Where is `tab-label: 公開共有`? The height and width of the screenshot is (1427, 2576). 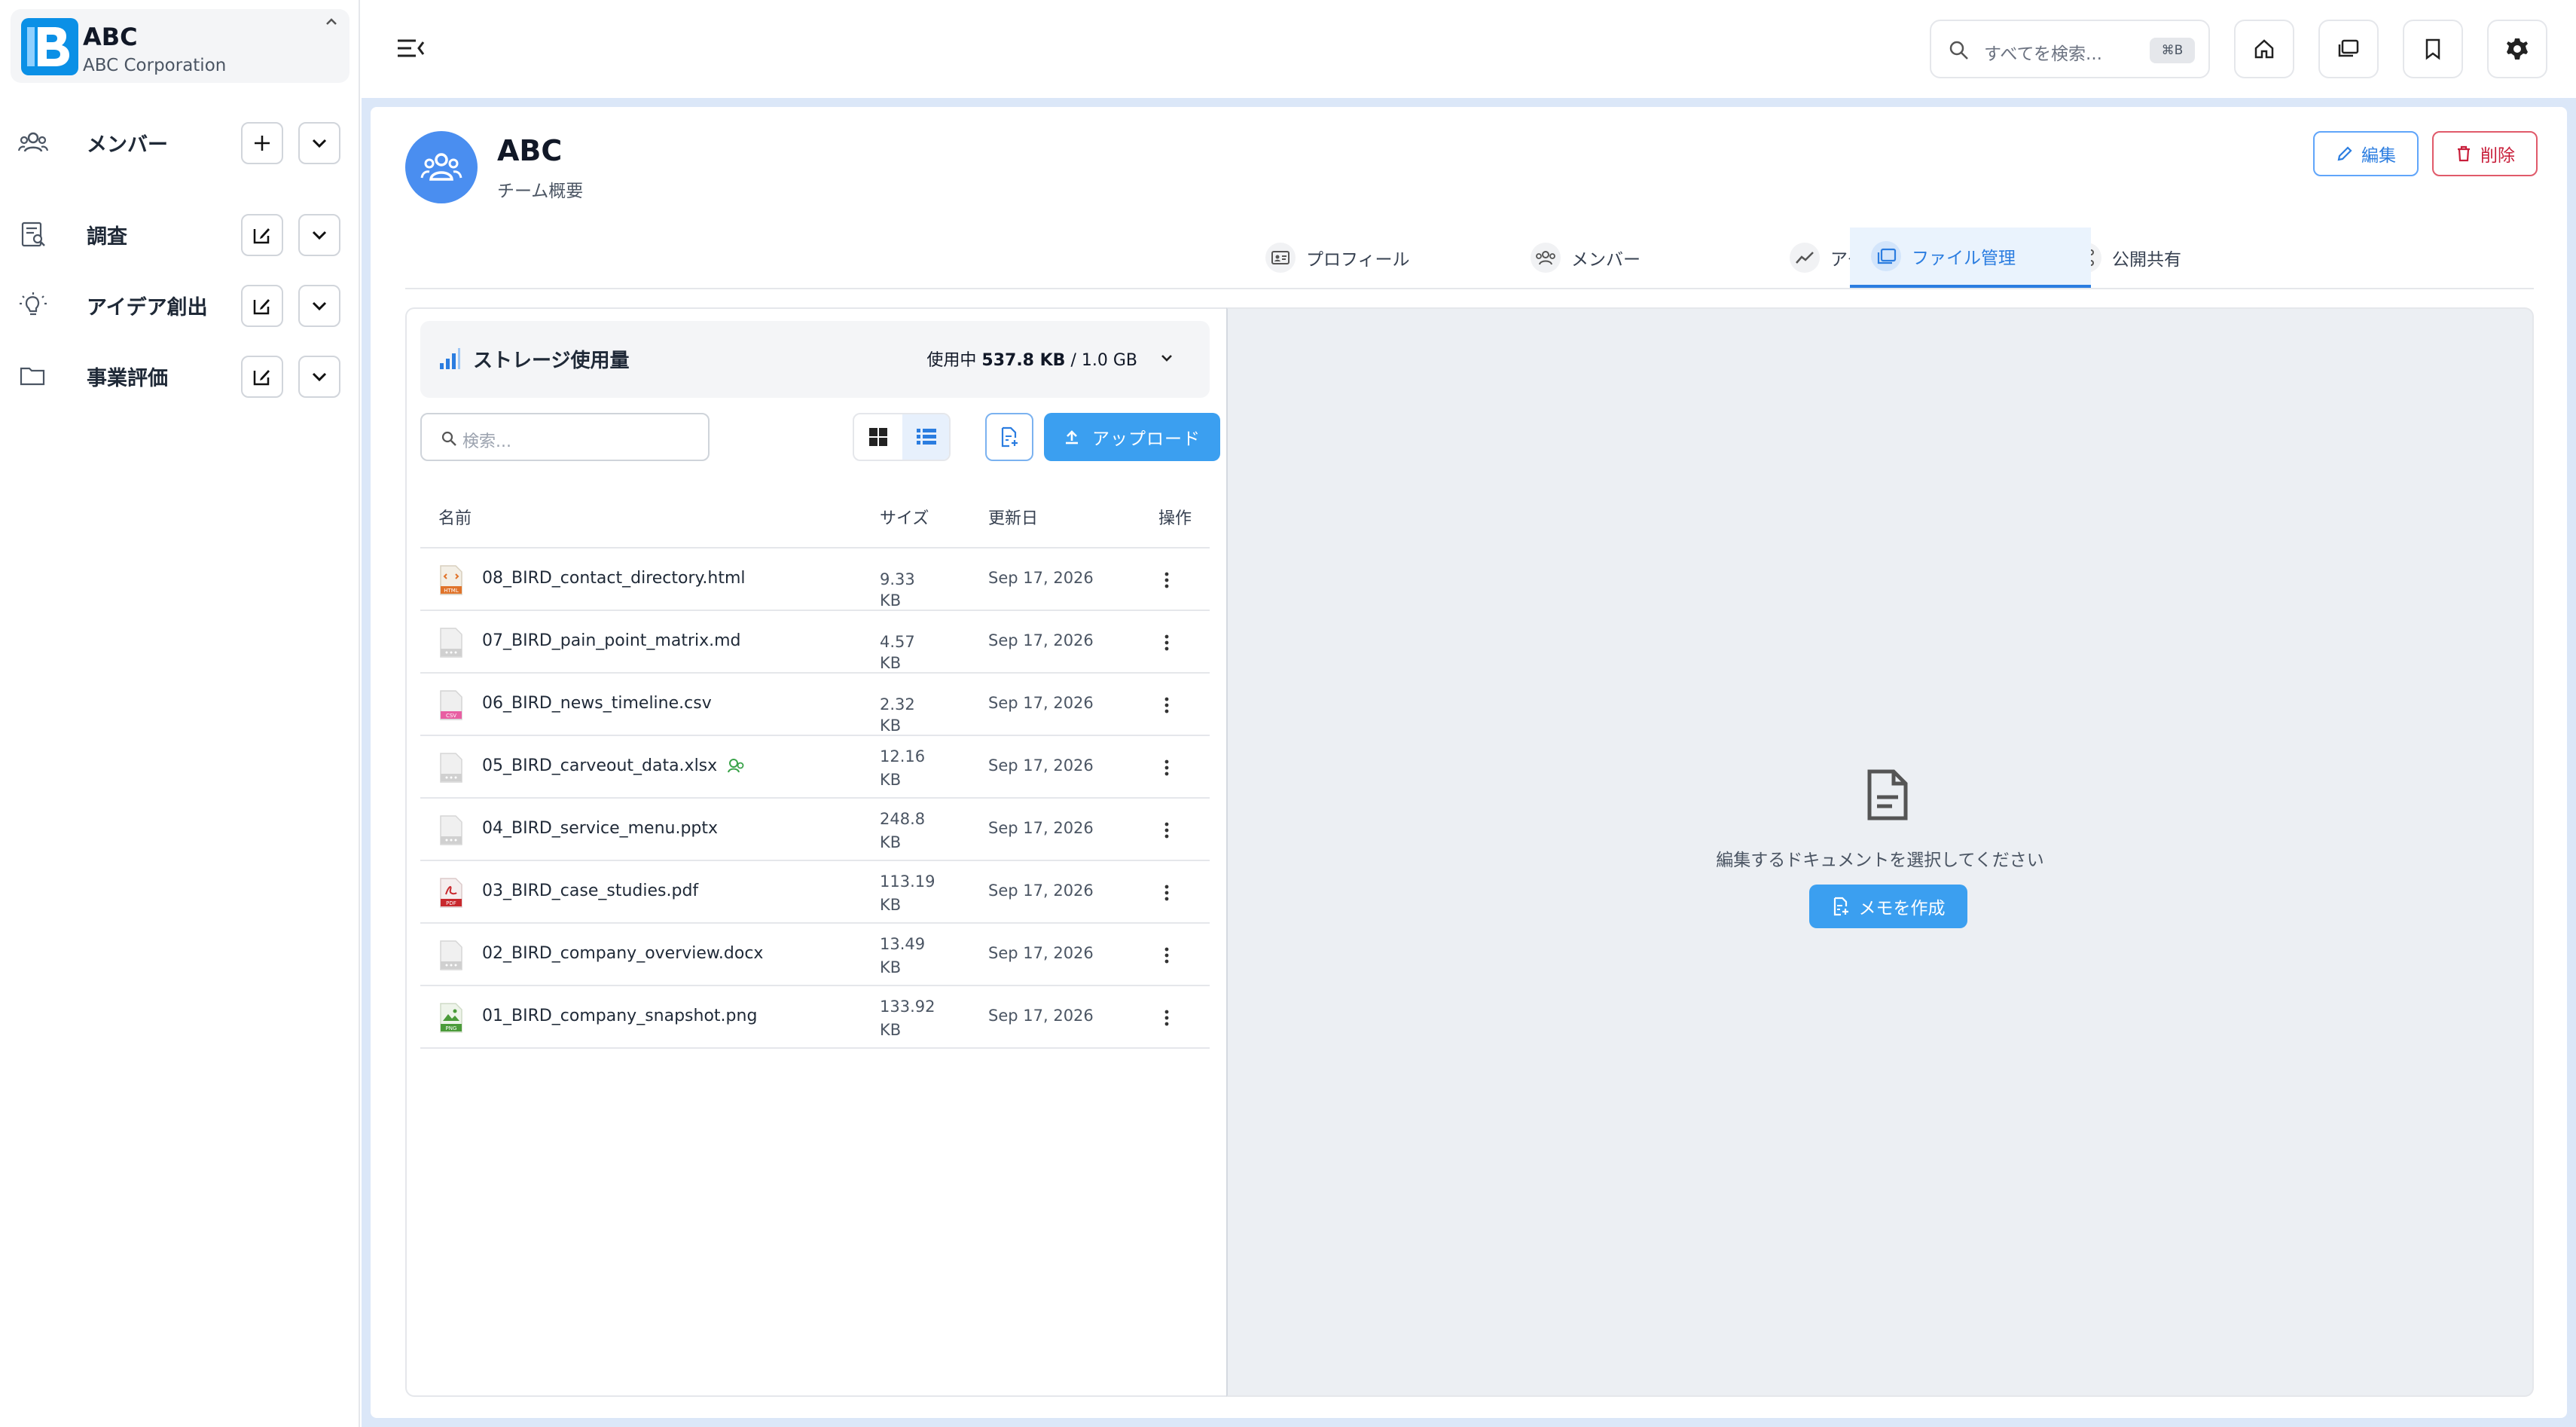 tab-label: 公開共有 is located at coordinates (2147, 260).